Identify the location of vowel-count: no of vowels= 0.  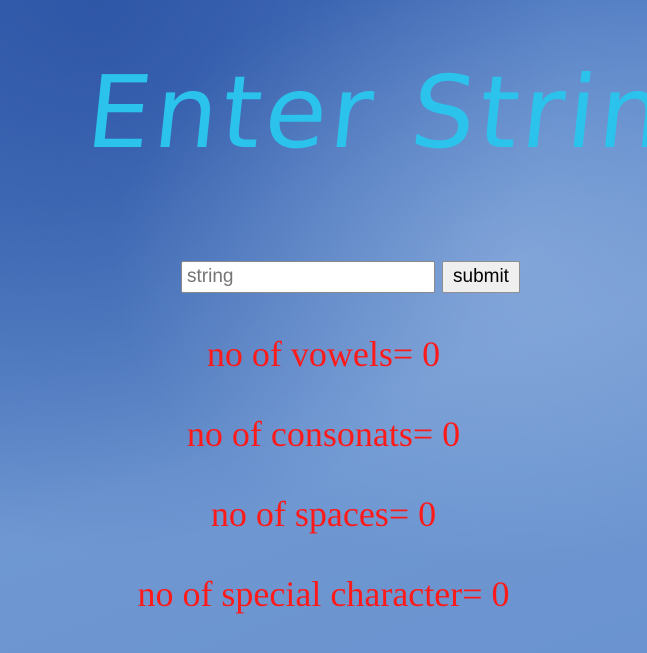
(323, 354).